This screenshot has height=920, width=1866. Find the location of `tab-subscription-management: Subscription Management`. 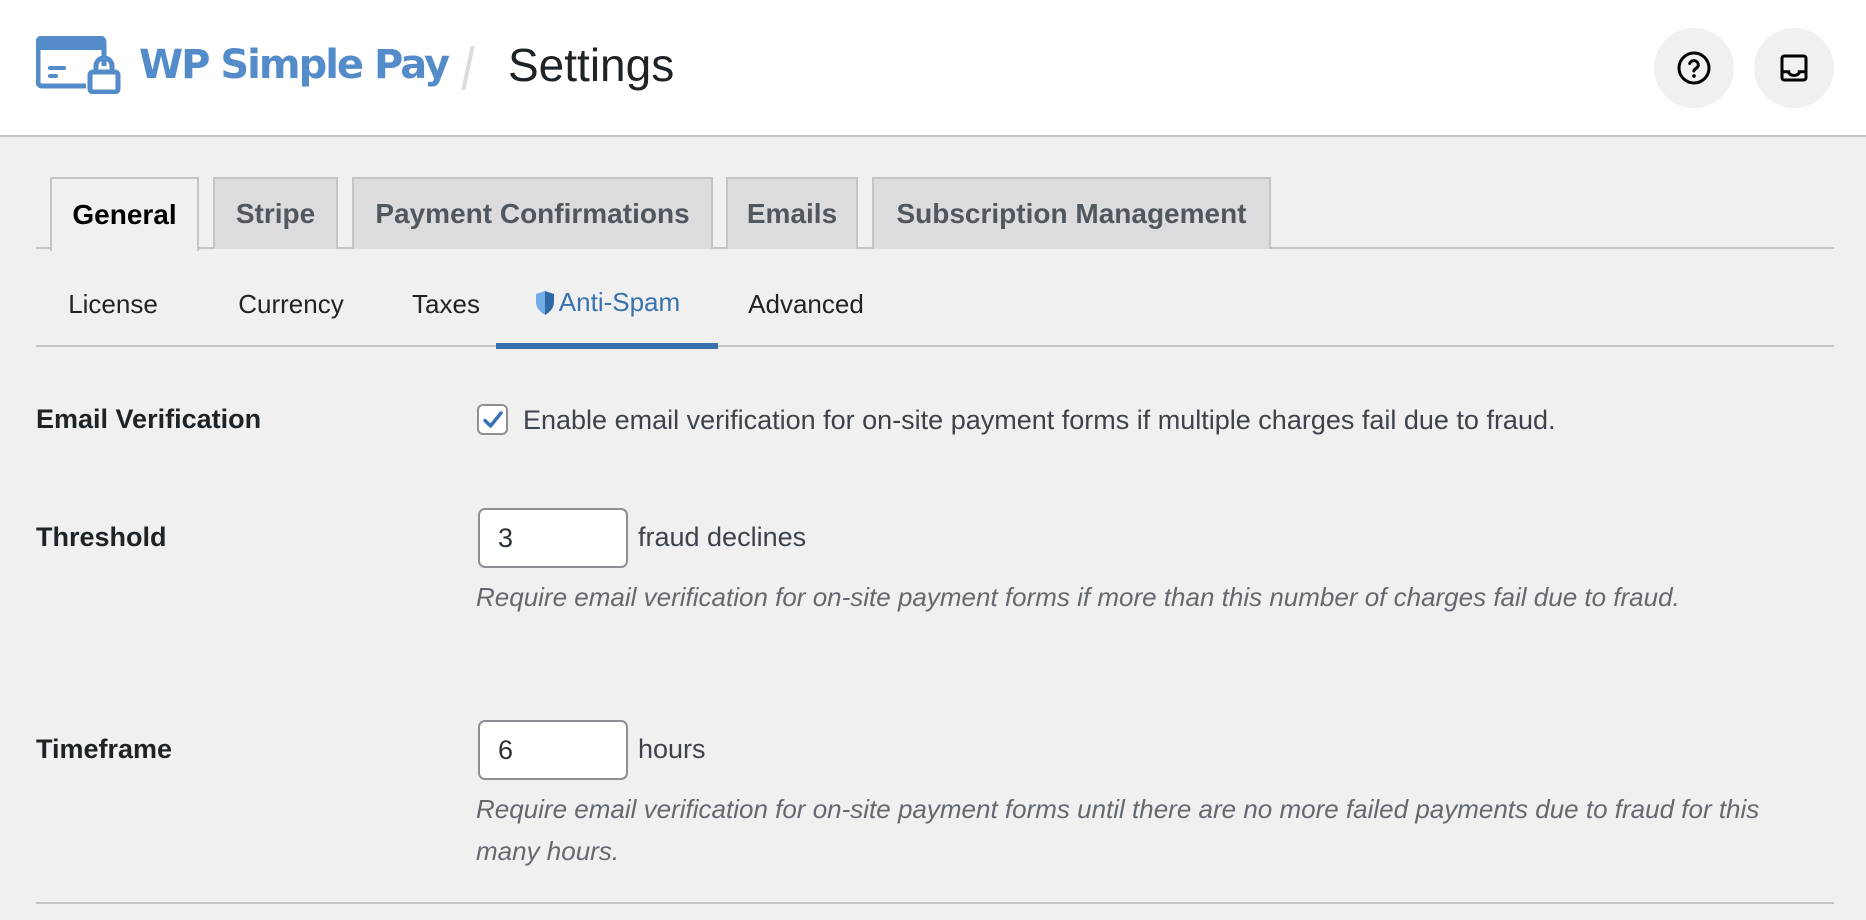

tab-subscription-management: Subscription Management is located at coordinates (1071, 213).